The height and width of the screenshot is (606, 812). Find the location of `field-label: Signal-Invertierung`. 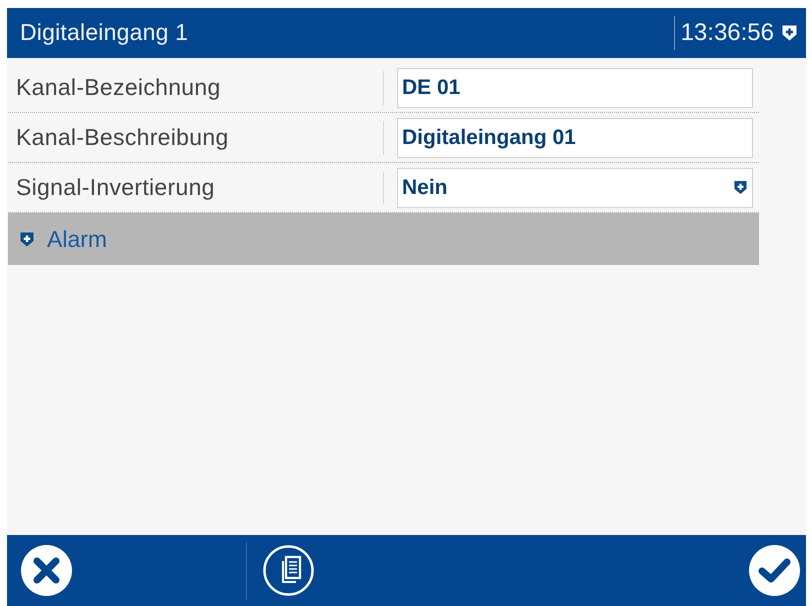

field-label: Signal-Invertierung is located at coordinates (115, 187).